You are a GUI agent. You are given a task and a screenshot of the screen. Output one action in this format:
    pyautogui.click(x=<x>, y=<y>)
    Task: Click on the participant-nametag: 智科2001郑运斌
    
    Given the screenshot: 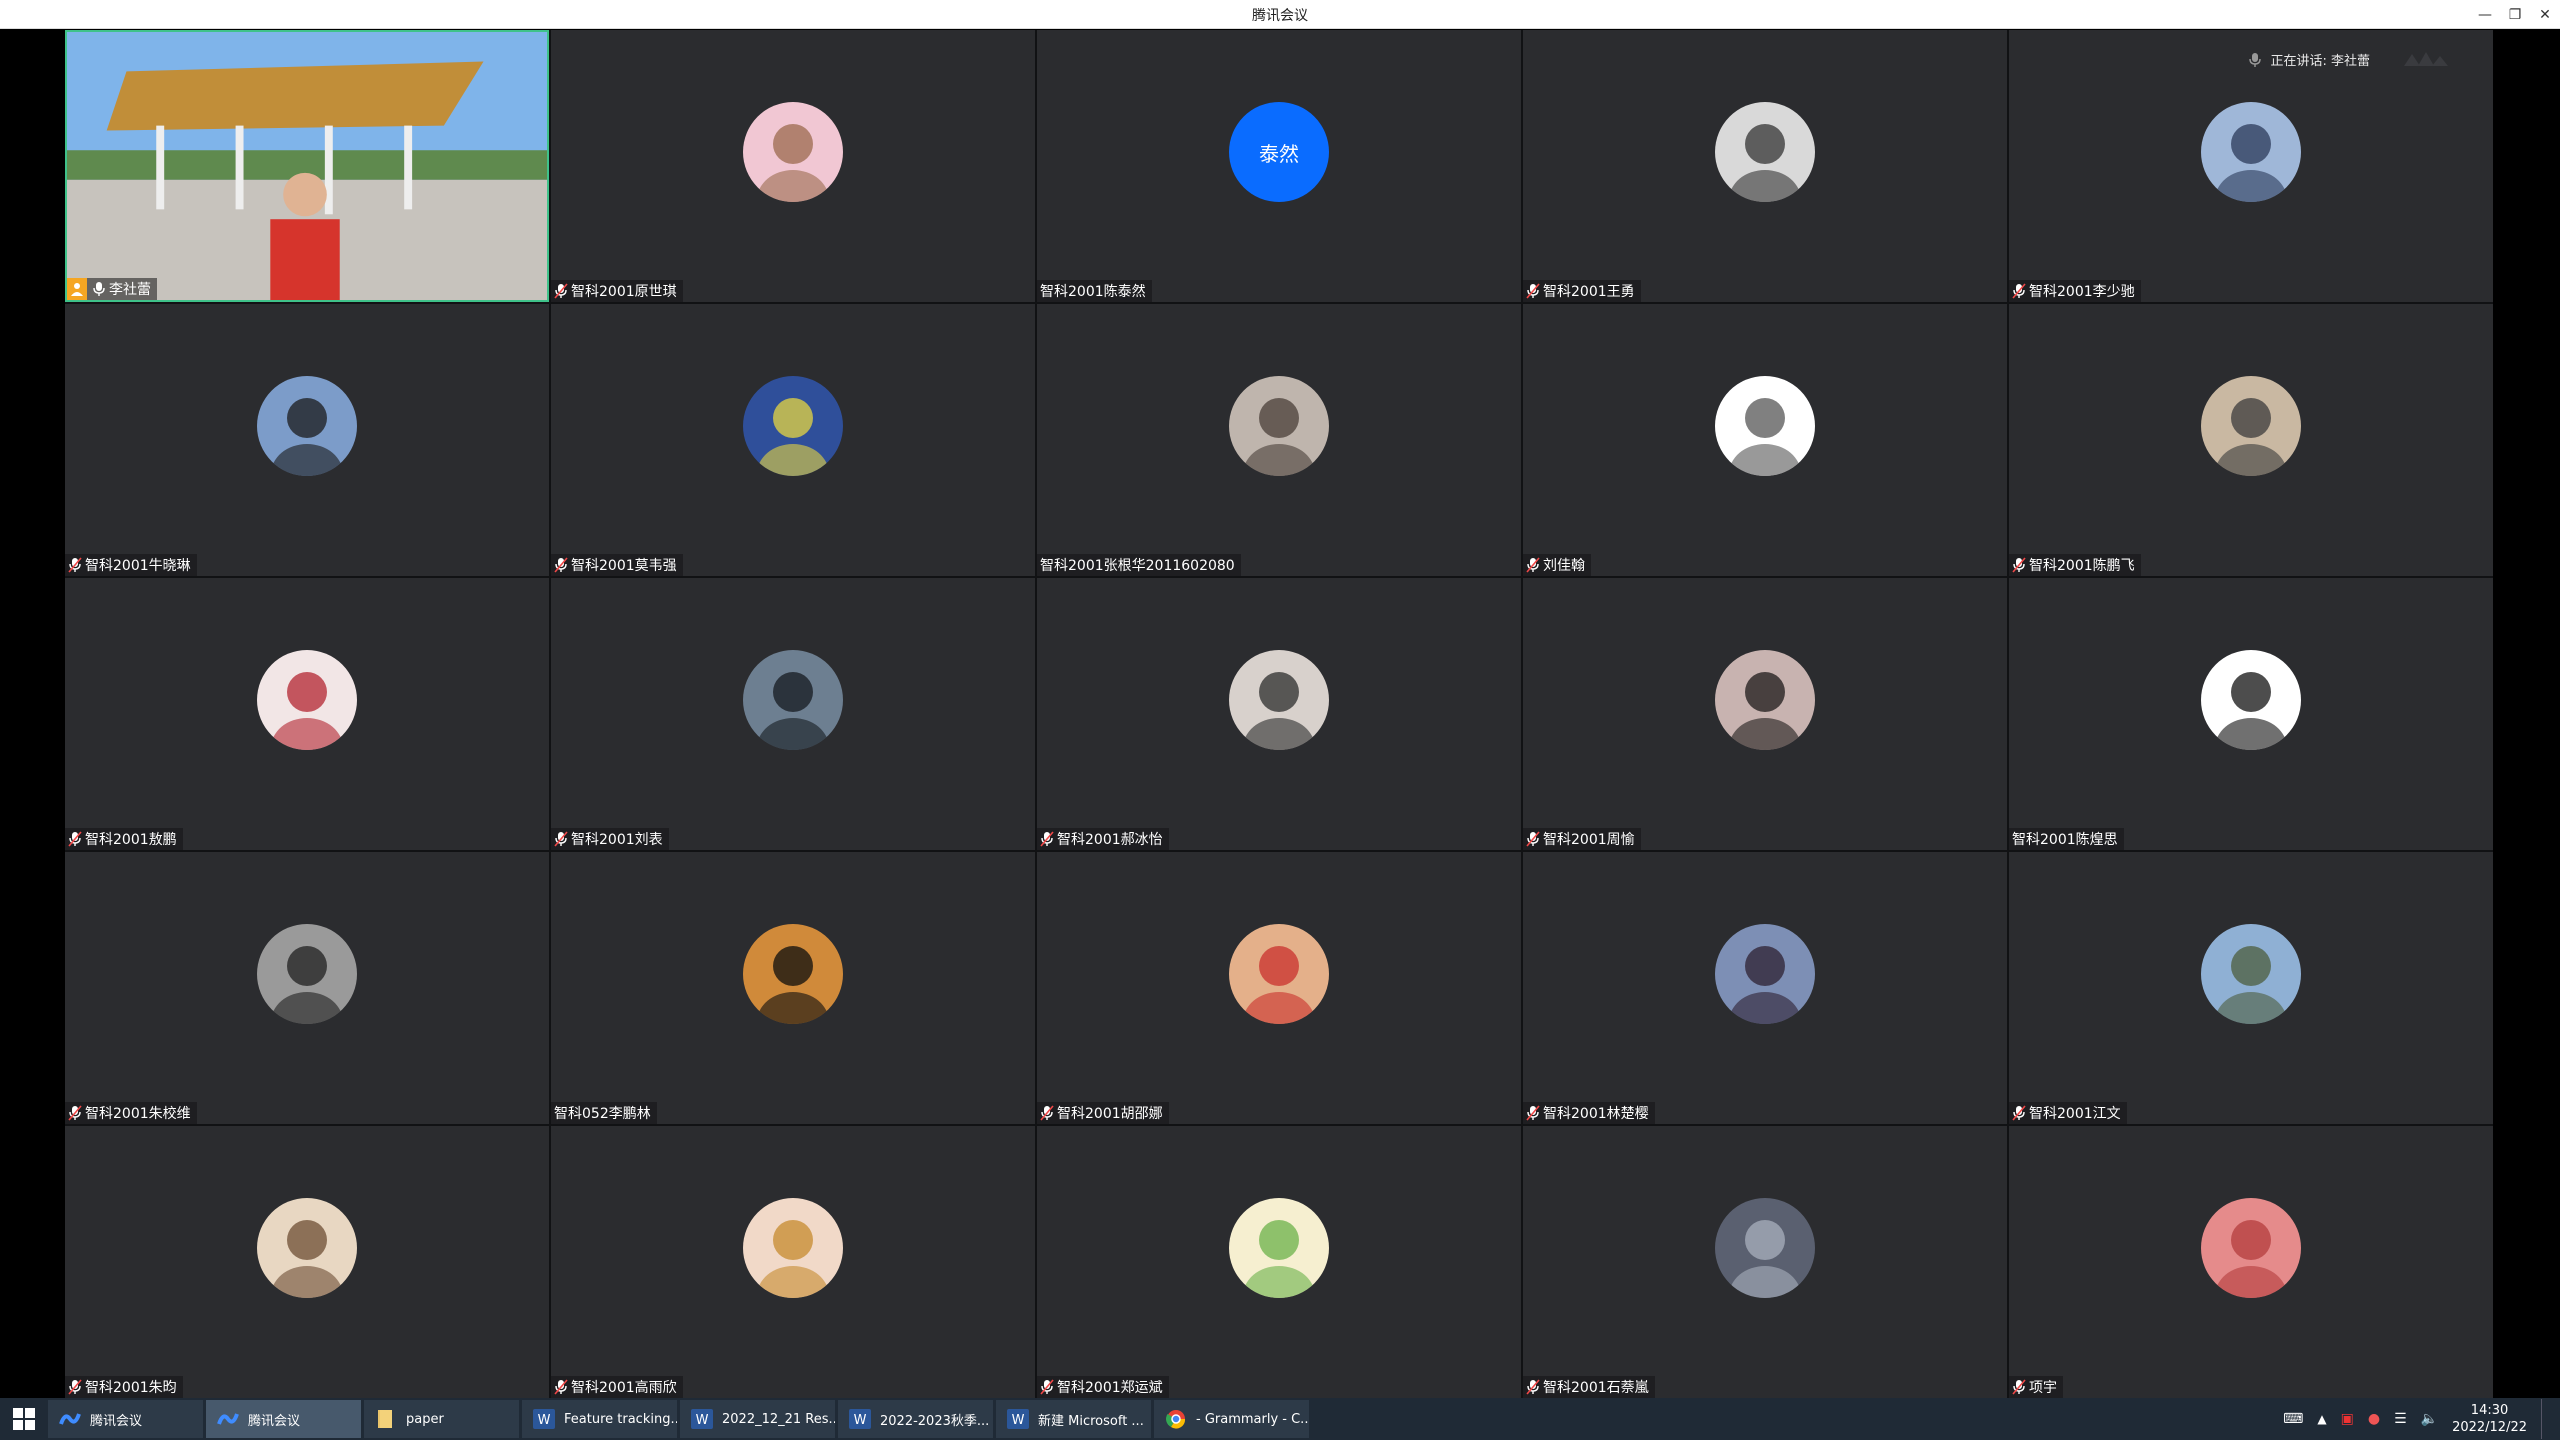 What is the action you would take?
    pyautogui.click(x=1103, y=1387)
    